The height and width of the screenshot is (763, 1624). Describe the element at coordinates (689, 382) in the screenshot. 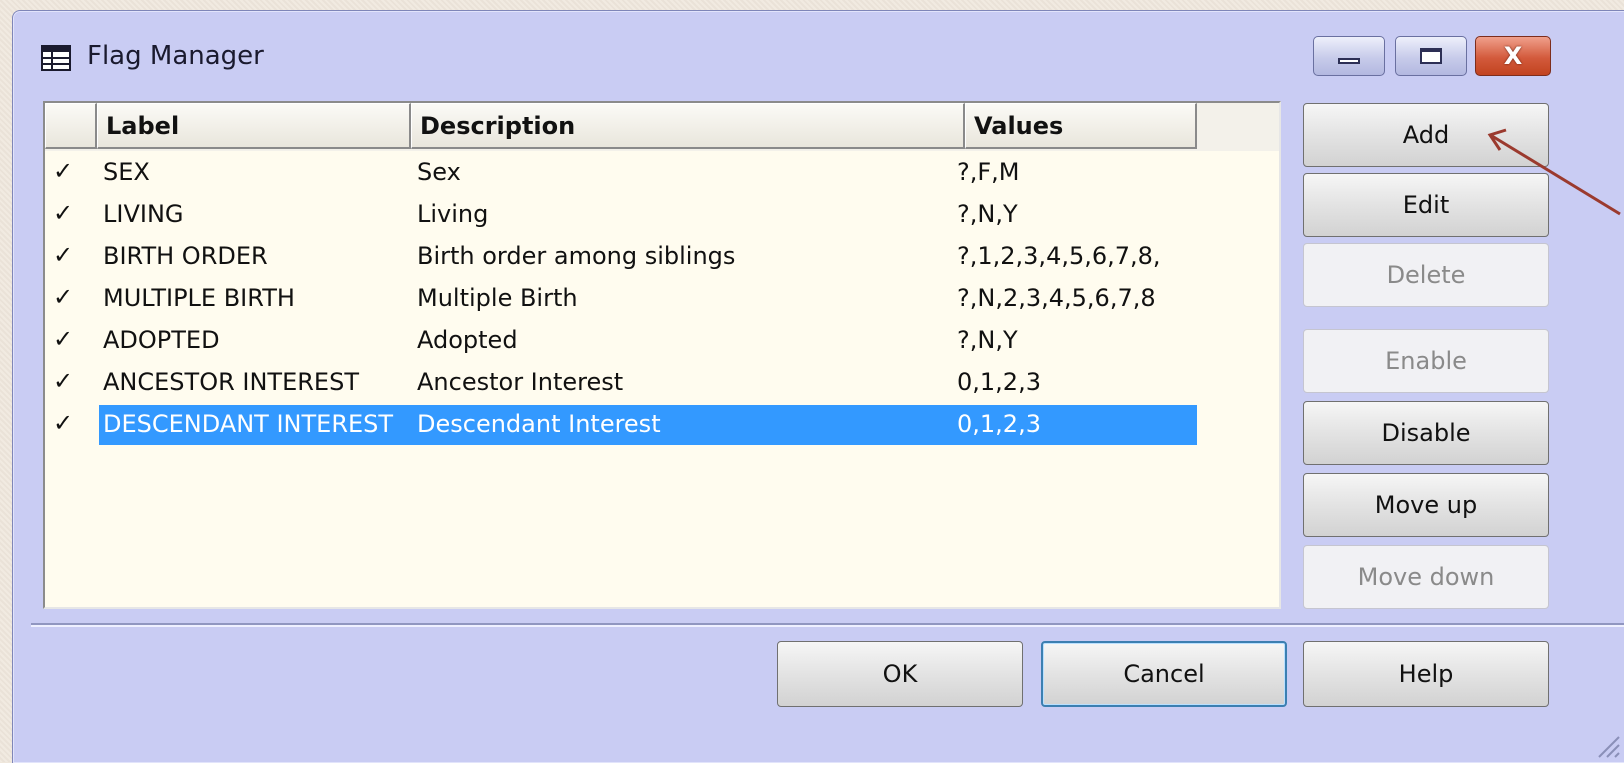

I see `row-description: Ancestor Interest` at that location.